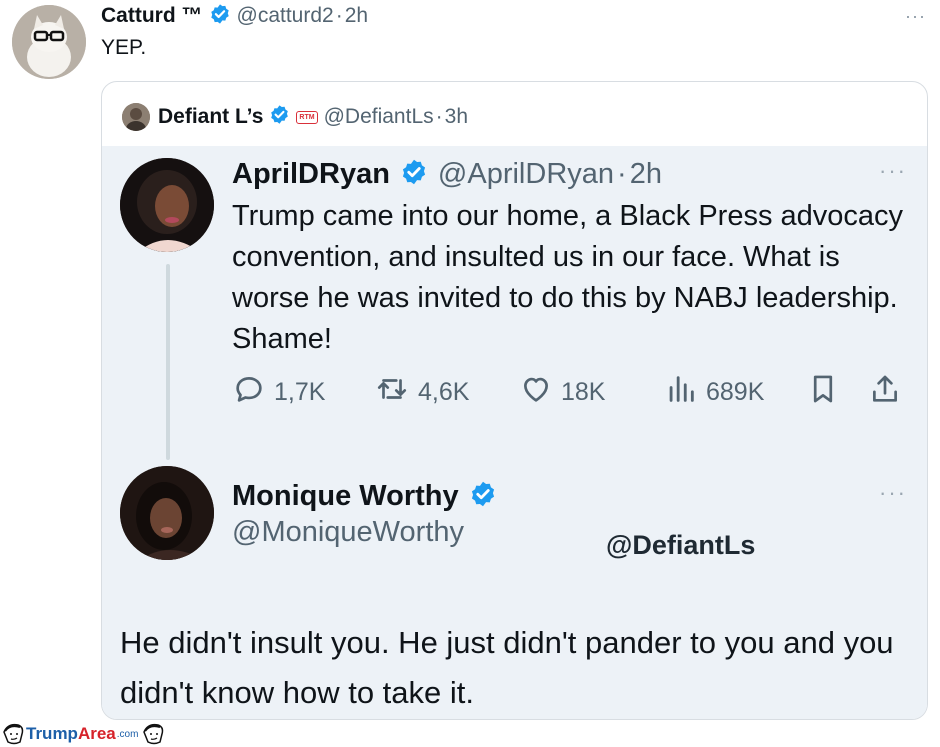  What do you see at coordinates (396, 392) in the screenshot?
I see `repost-icon` at bounding box center [396, 392].